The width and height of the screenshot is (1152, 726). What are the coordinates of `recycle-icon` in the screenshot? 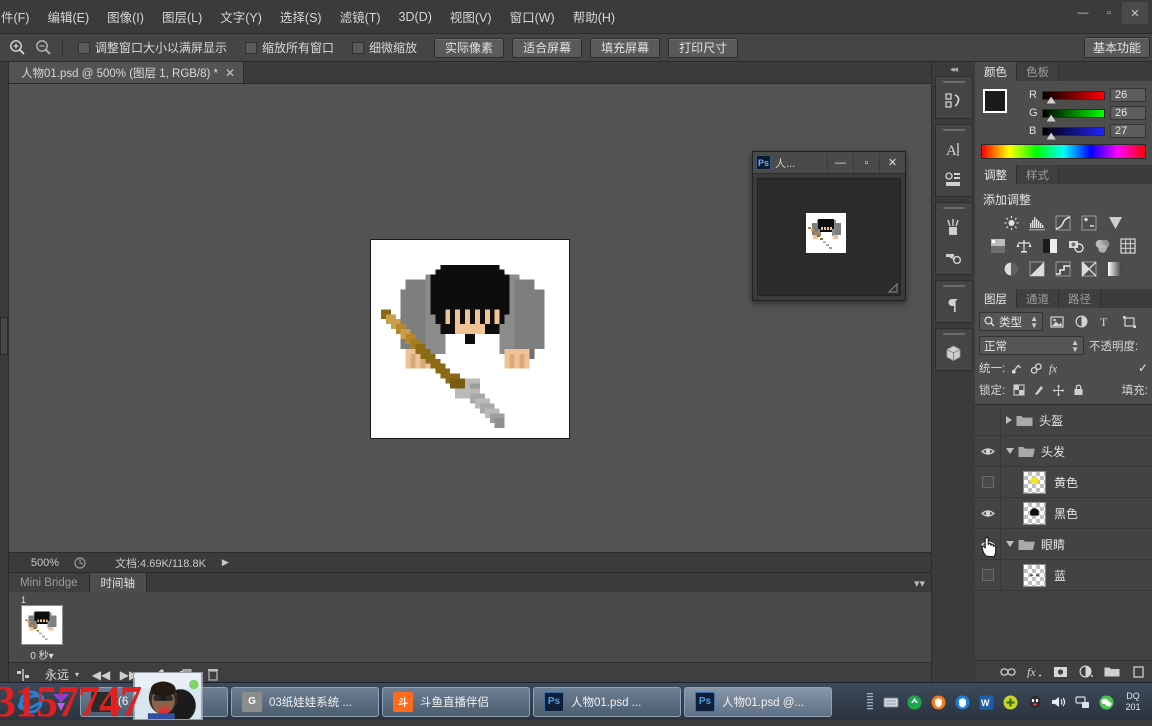 It's located at (914, 702).